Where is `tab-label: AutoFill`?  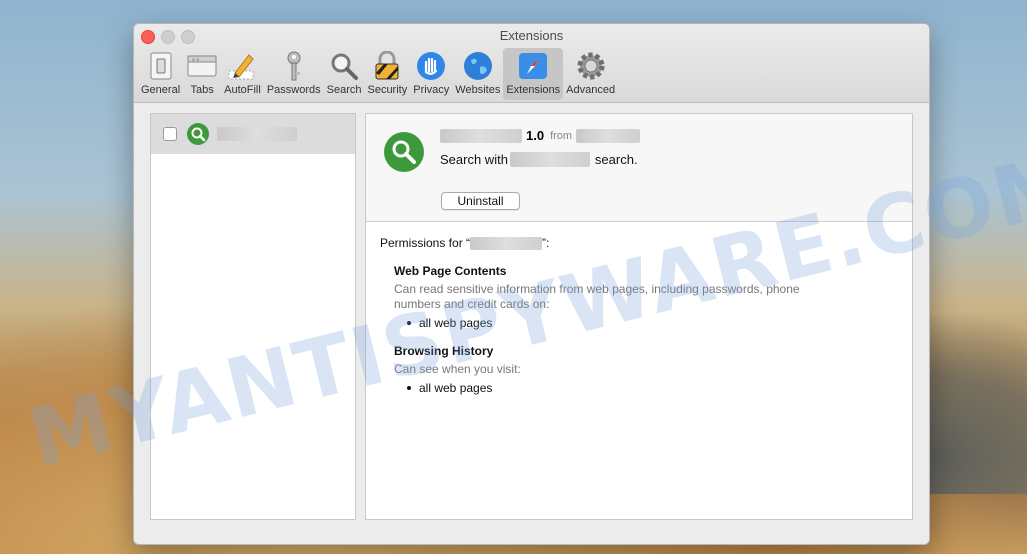
tab-label: AutoFill is located at coordinates (242, 90).